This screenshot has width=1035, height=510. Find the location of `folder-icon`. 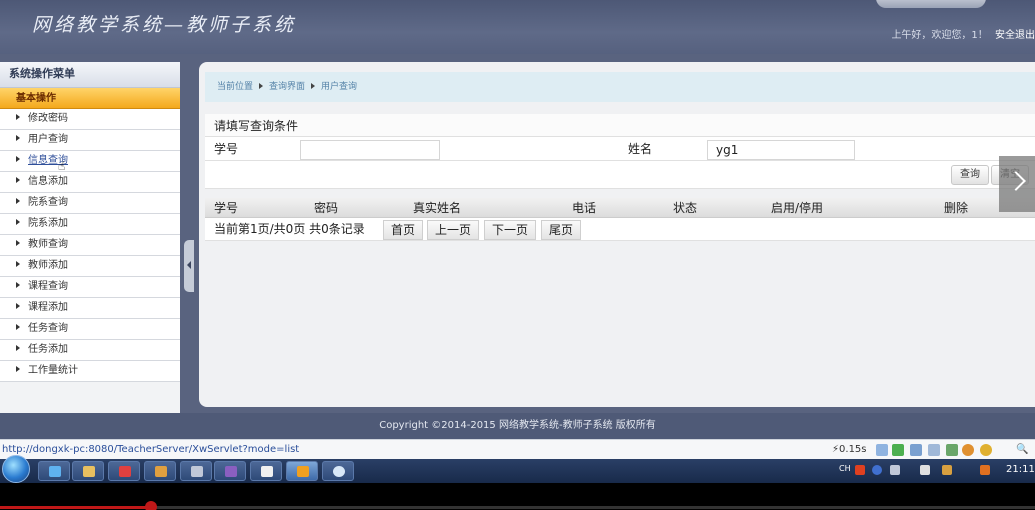

folder-icon is located at coordinates (89, 471).